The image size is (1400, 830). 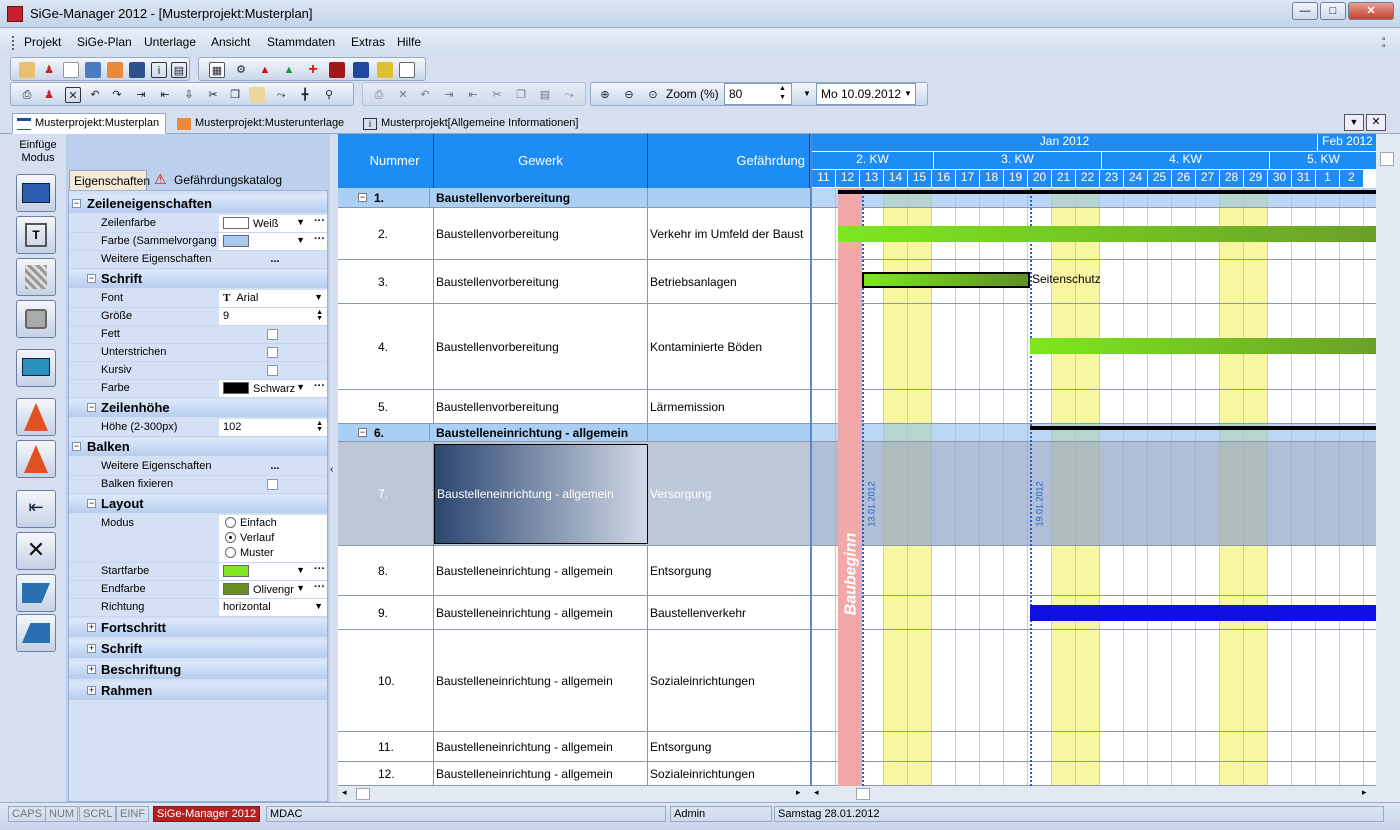 I want to click on radio-muster: Muster, so click(x=249, y=553).